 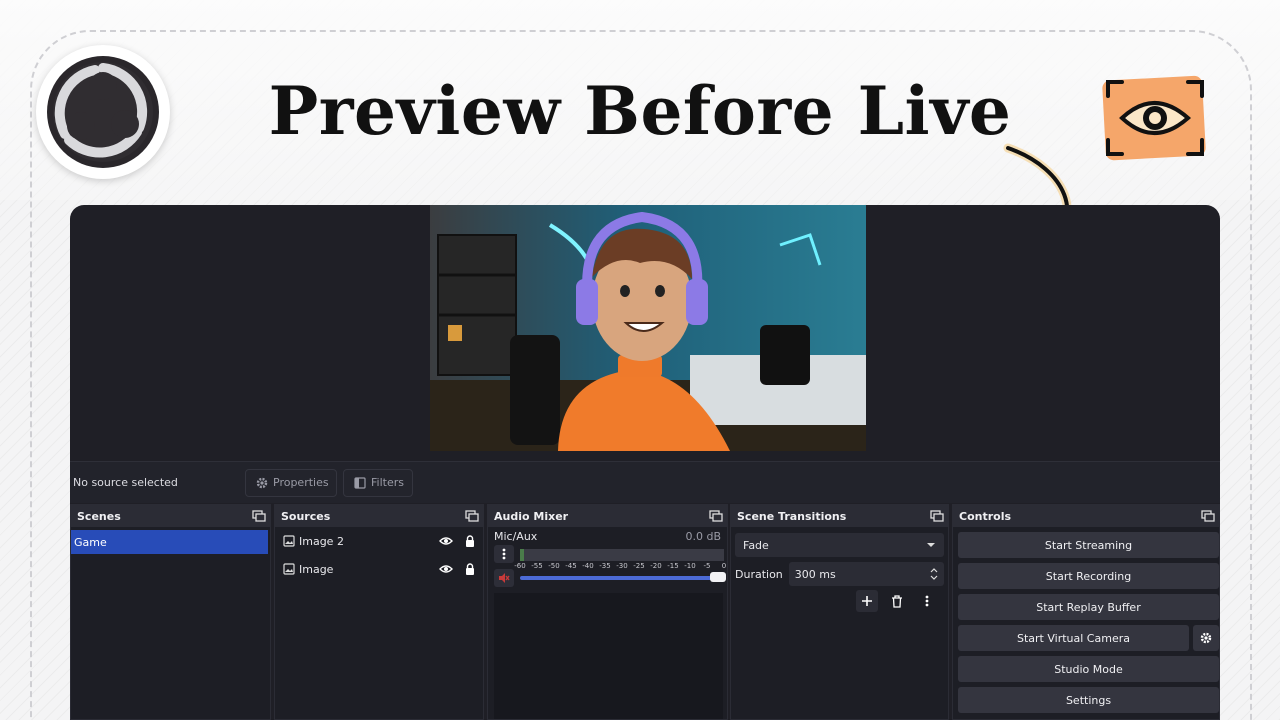 What do you see at coordinates (724, 566) in the screenshot?
I see `meter-scale-tick: 0` at bounding box center [724, 566].